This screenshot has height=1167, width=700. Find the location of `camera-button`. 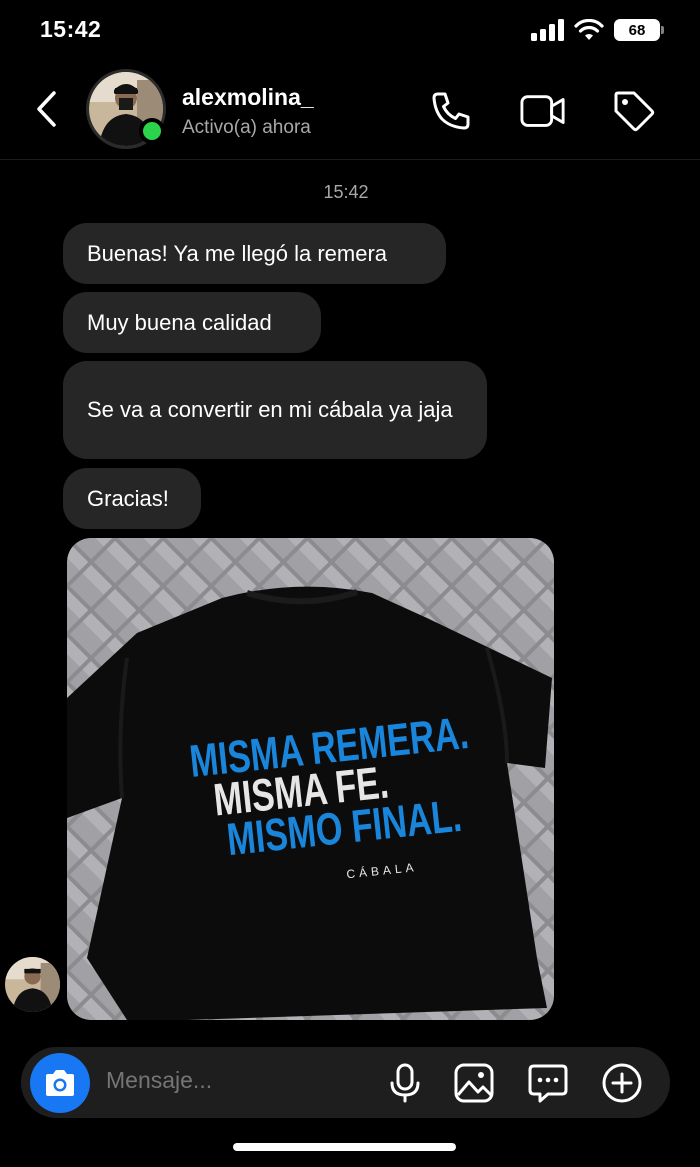

camera-button is located at coordinates (60, 1083).